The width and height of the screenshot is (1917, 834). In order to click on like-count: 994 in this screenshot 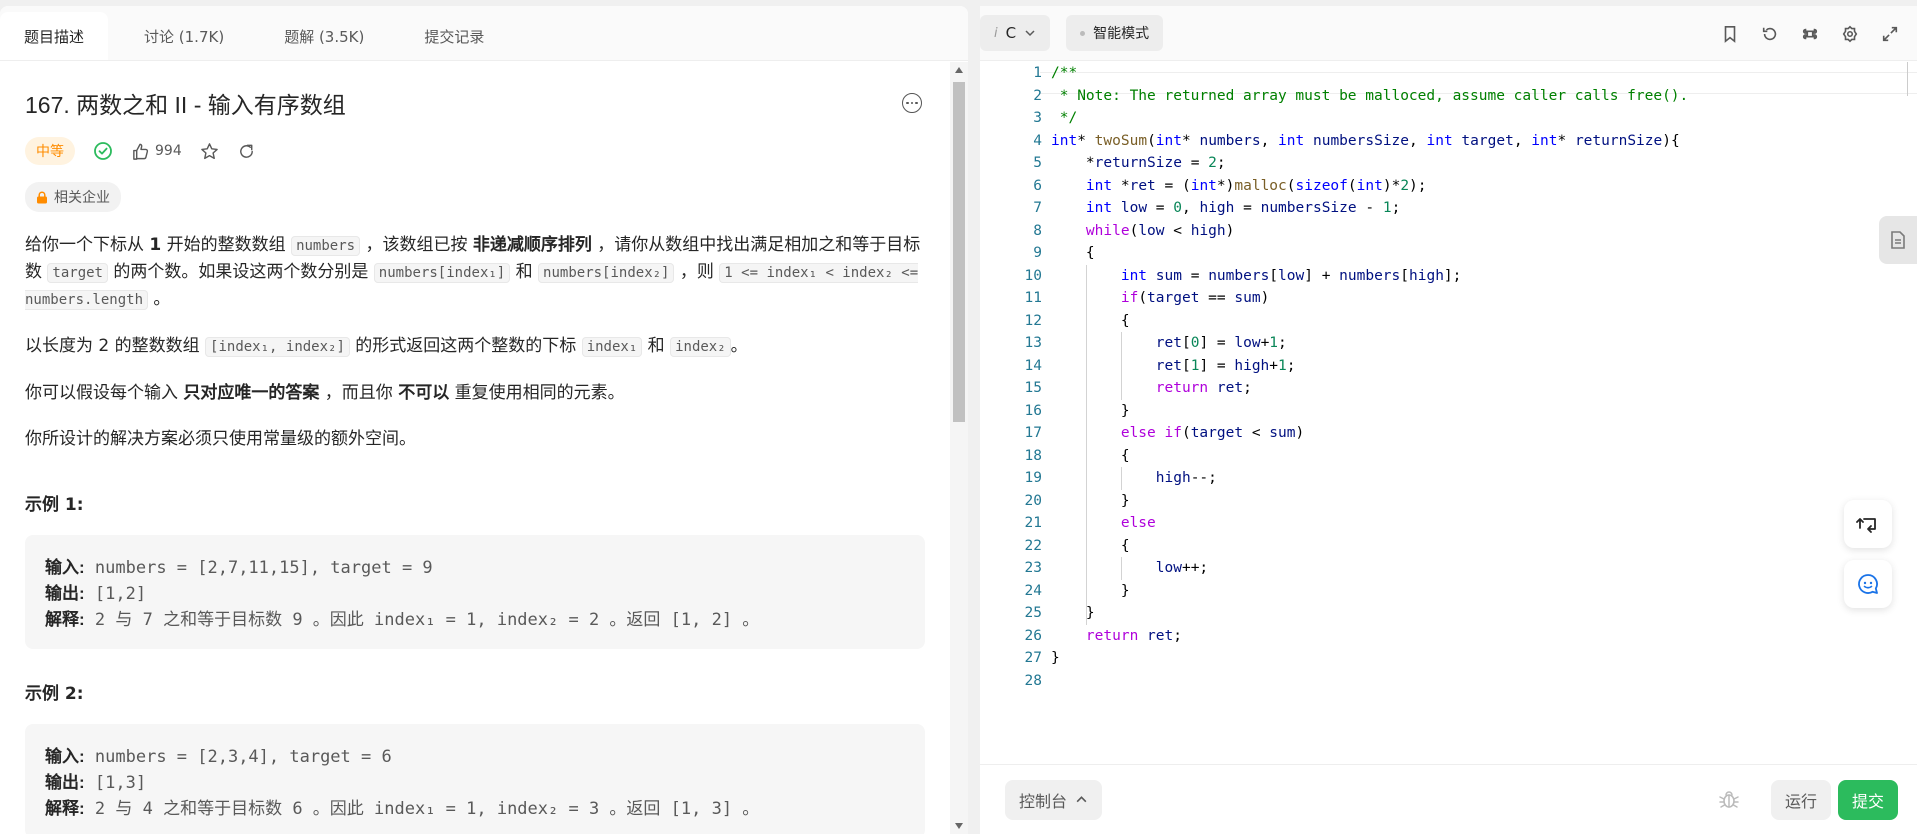, I will do `click(168, 151)`.